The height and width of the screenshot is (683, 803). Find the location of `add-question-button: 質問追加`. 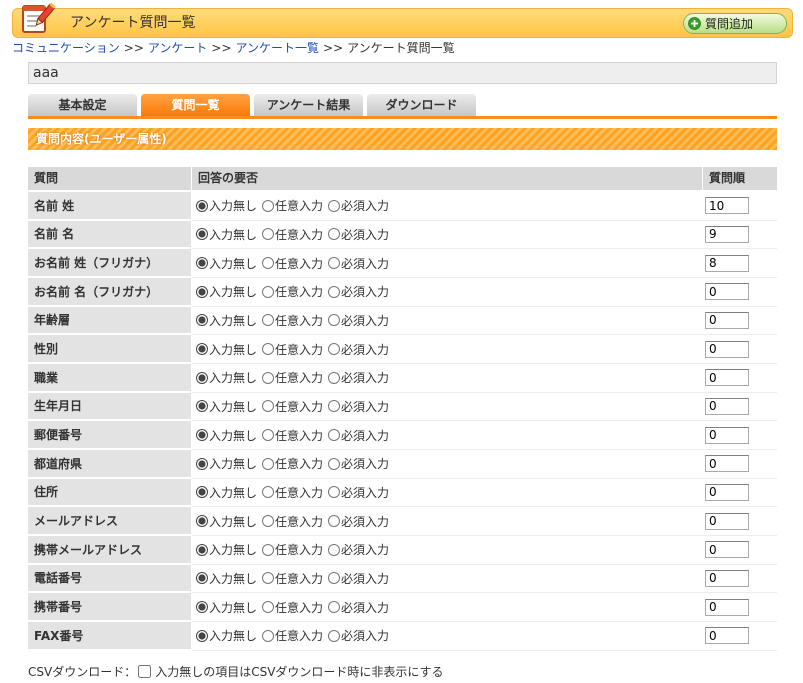

add-question-button: 質問追加 is located at coordinates (735, 23).